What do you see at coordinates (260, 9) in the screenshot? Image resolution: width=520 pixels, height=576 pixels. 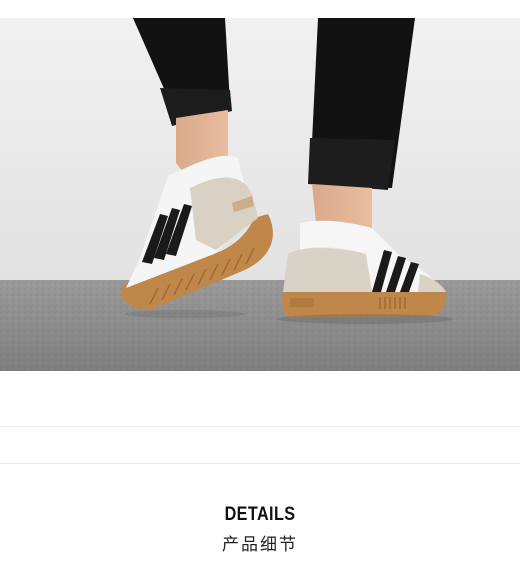 I see `top-spacer` at bounding box center [260, 9].